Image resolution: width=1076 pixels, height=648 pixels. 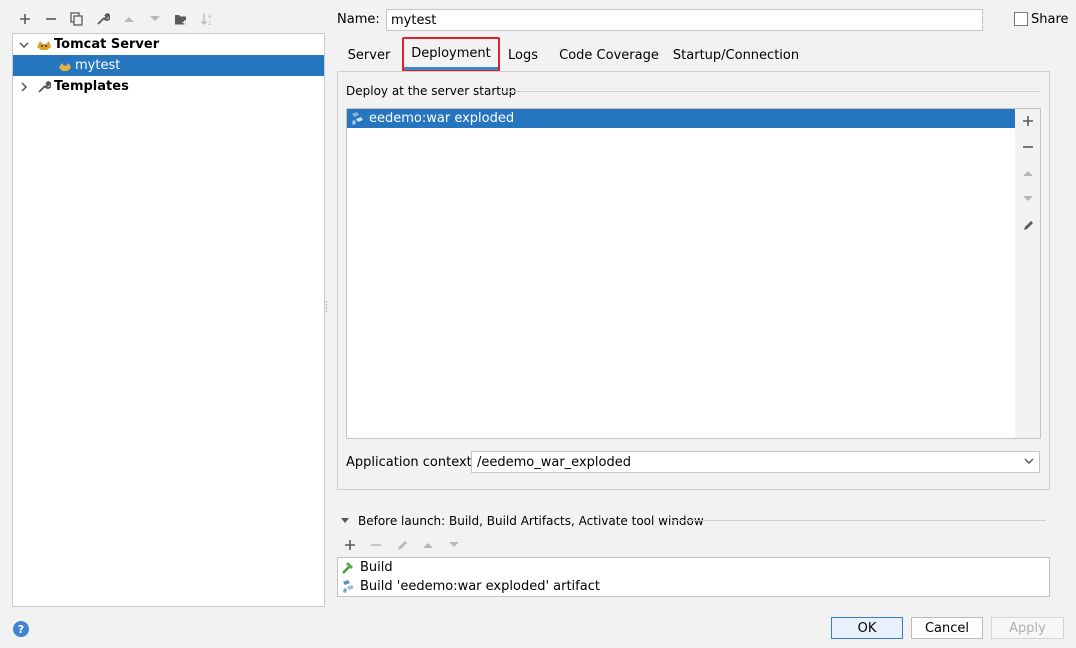 I want to click on build-hammer-icon, so click(x=348, y=568).